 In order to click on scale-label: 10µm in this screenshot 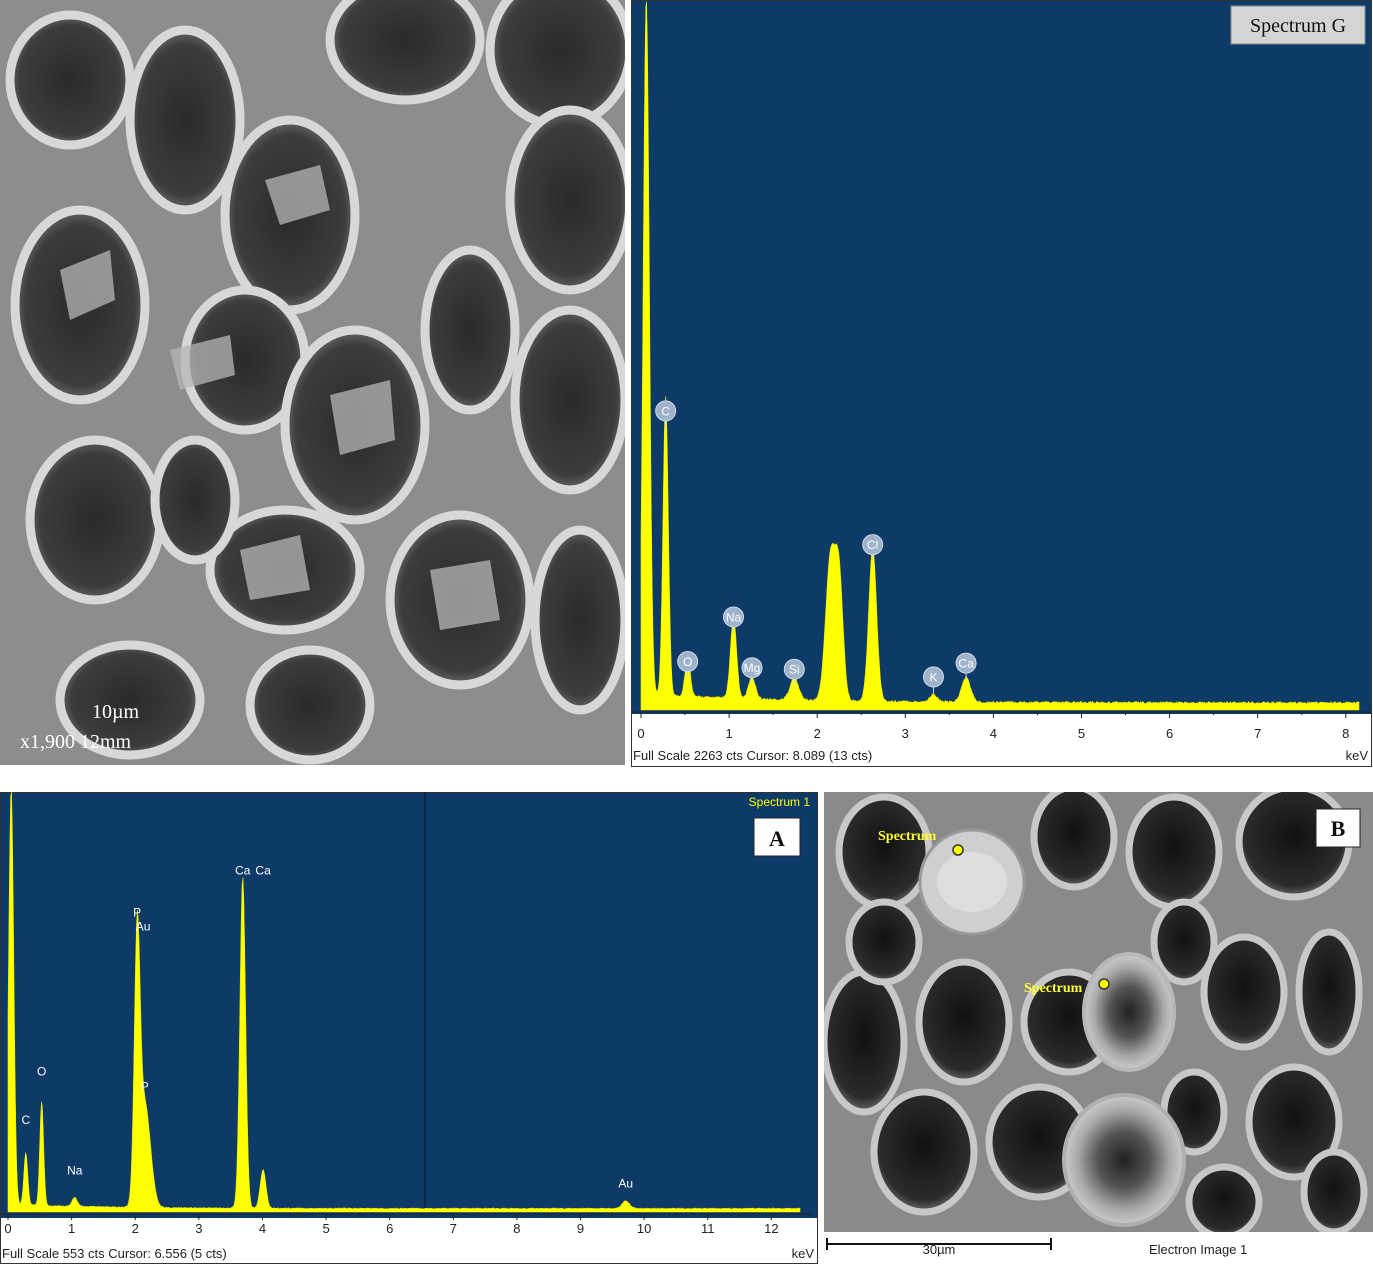, I will do `click(116, 712)`.